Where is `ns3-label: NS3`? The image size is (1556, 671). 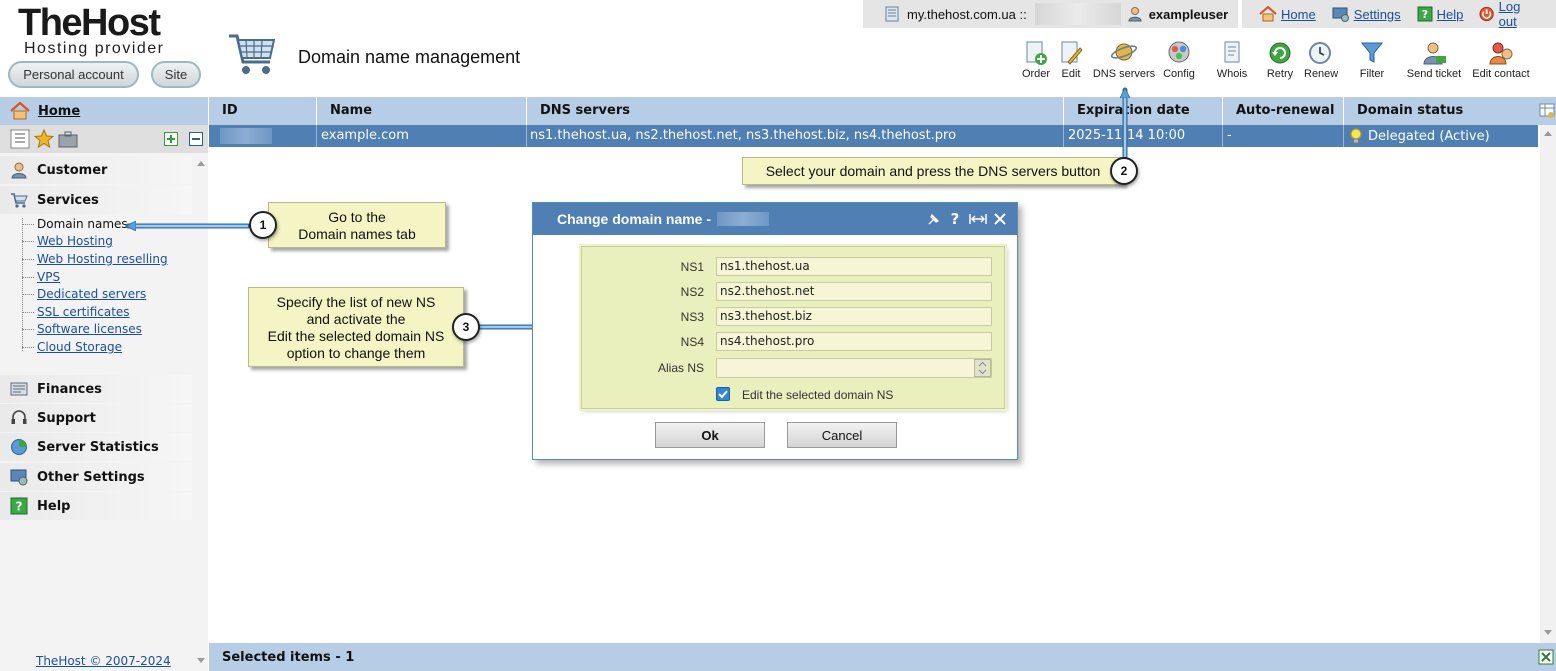
ns3-label: NS3 is located at coordinates (692, 317).